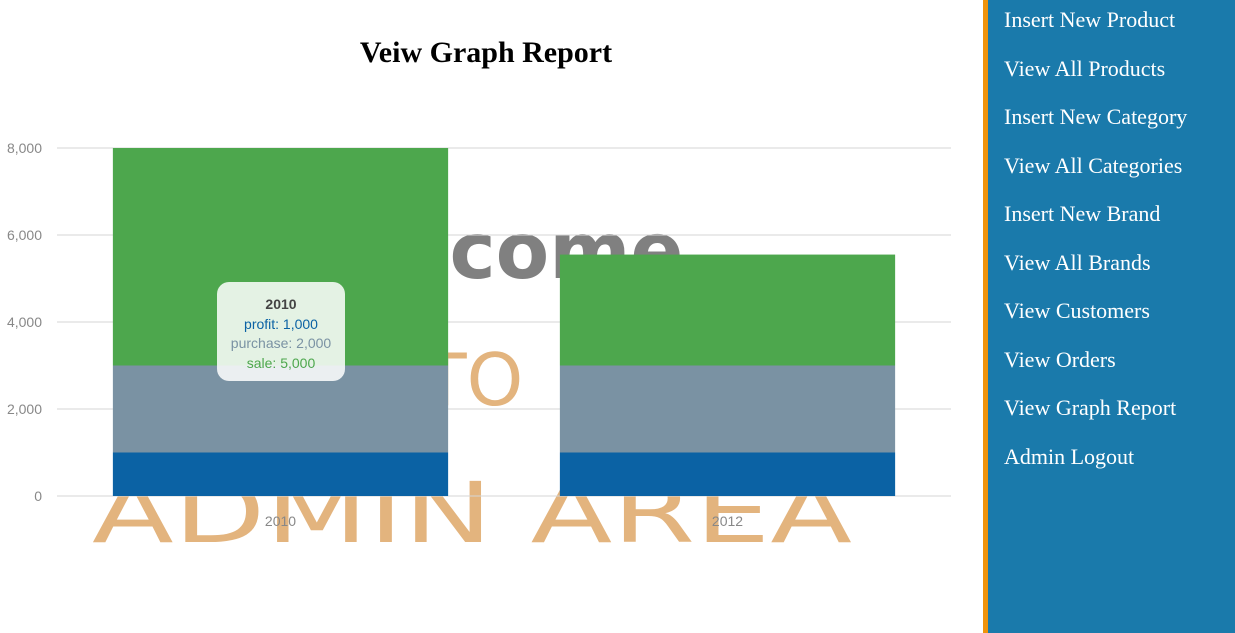  I want to click on tooltip-sale: sale: 5,000, so click(281, 362).